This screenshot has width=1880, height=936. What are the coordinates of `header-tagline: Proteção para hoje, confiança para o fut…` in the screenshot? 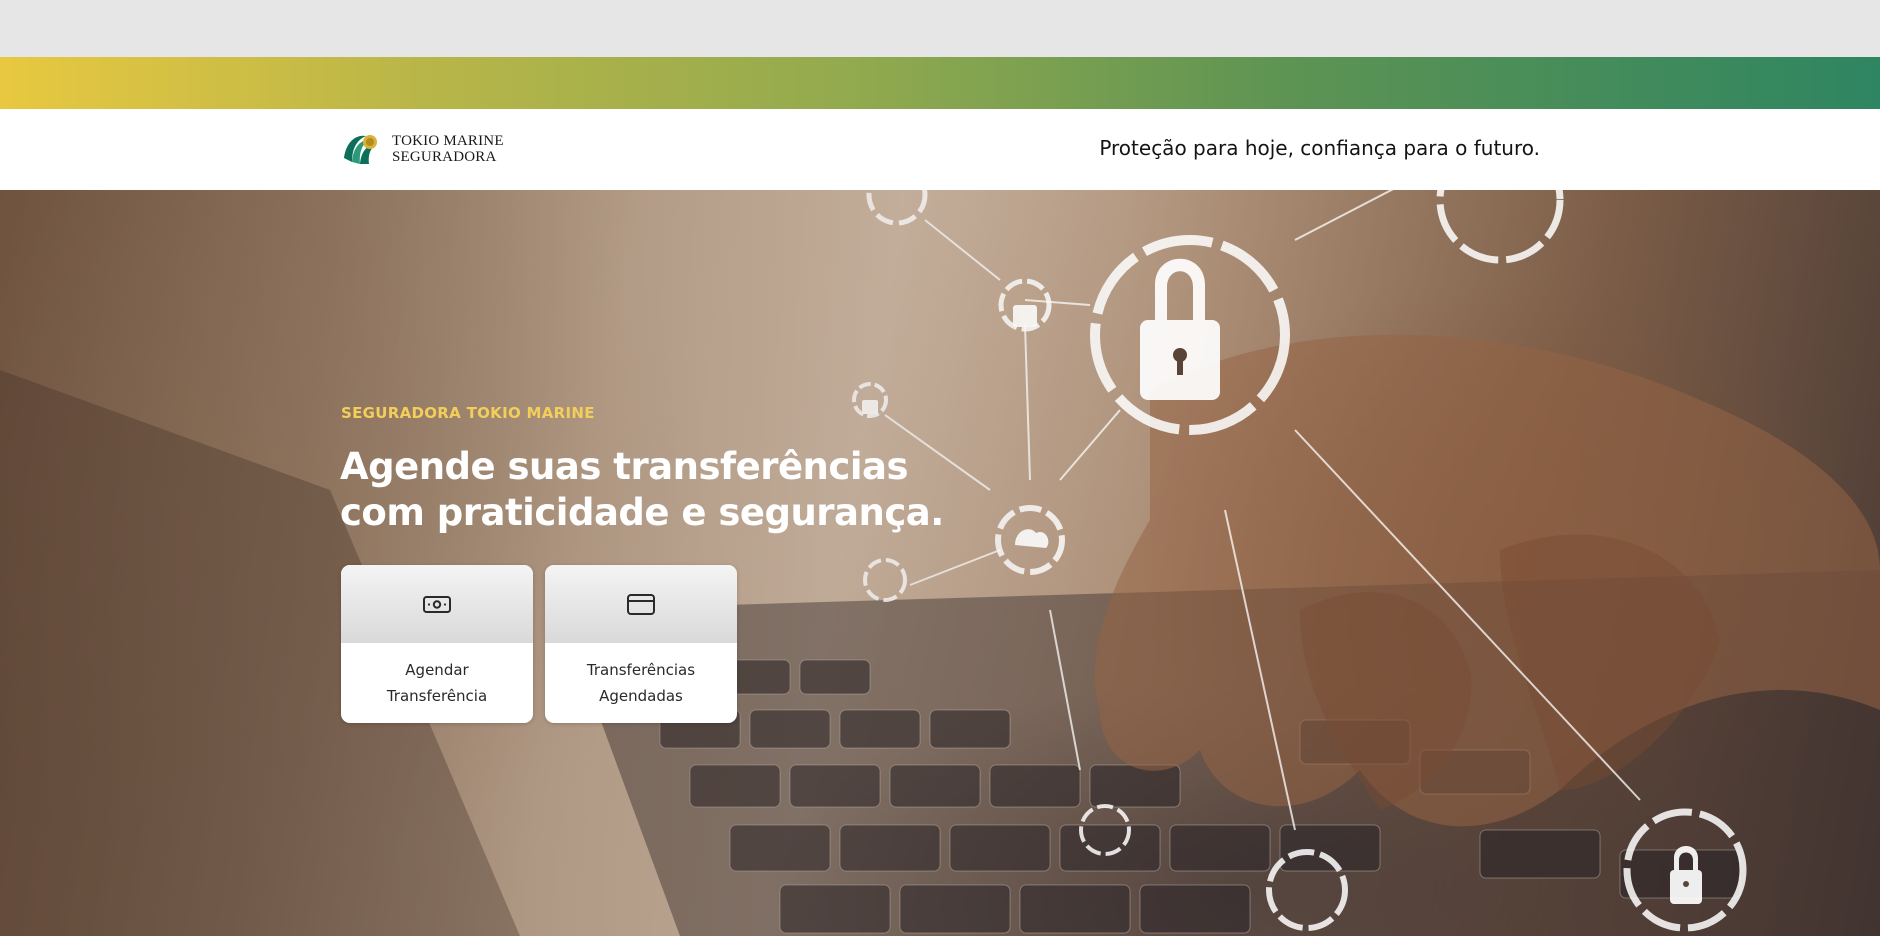 It's located at (1319, 148).